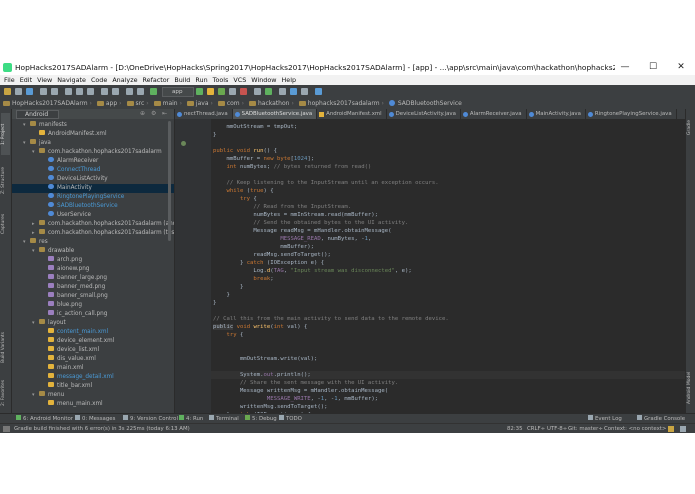 This screenshot has height=494, width=695. Describe the element at coordinates (86, 197) in the screenshot. I see `tree-item: RingtonePlayingService` at that location.